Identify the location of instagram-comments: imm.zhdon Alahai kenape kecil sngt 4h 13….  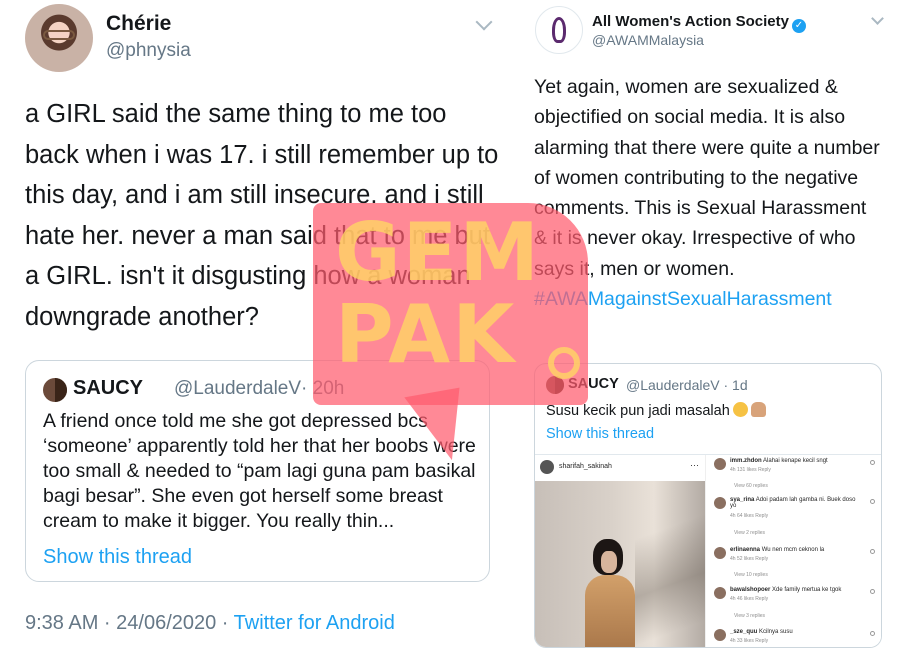
(793, 551).